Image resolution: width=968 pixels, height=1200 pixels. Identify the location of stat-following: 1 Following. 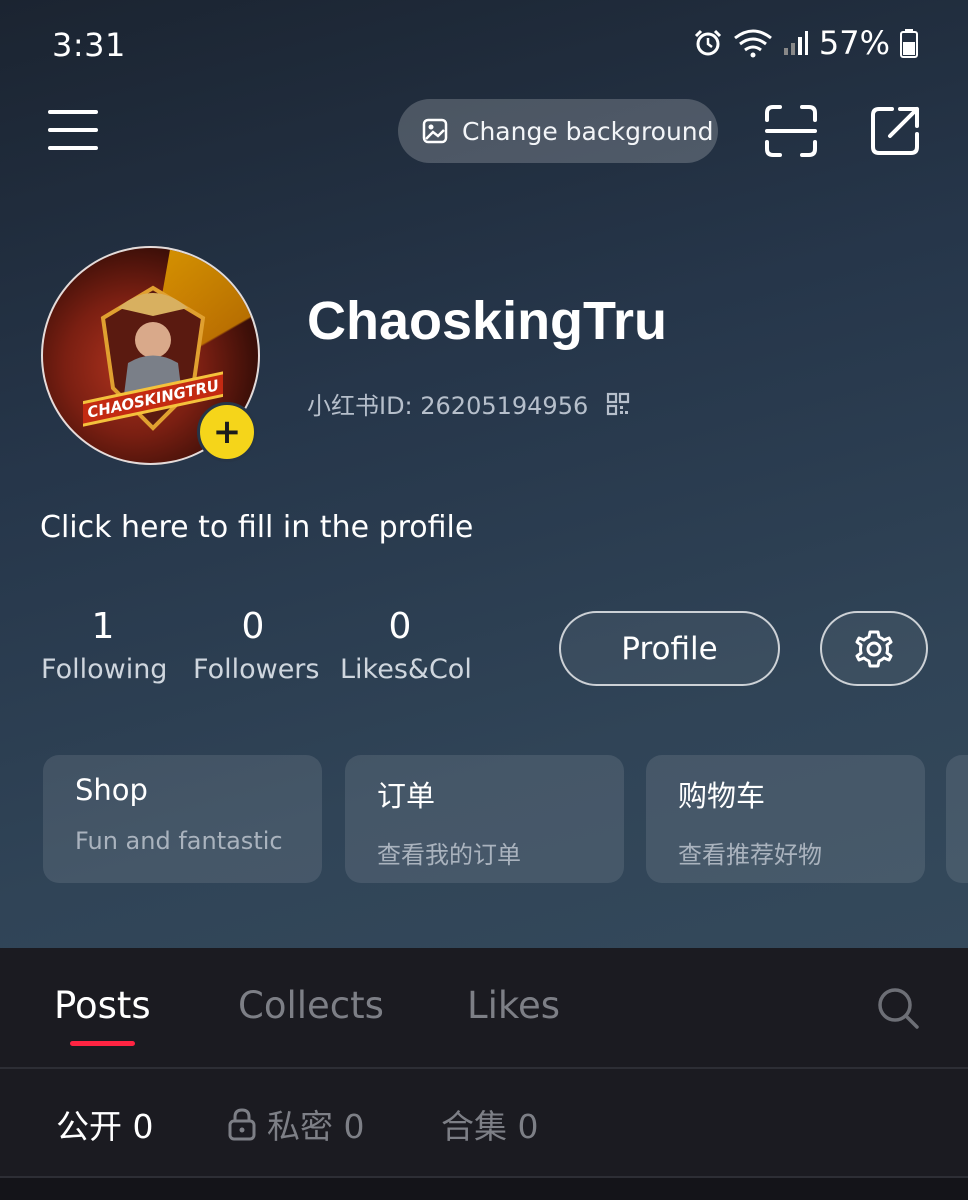
(104, 644).